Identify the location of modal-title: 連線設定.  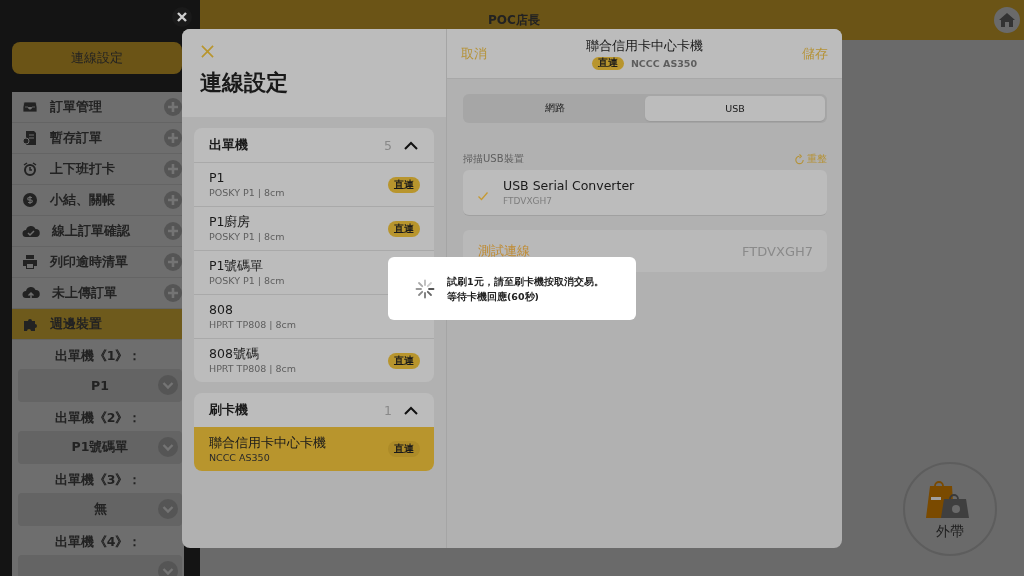
(244, 83).